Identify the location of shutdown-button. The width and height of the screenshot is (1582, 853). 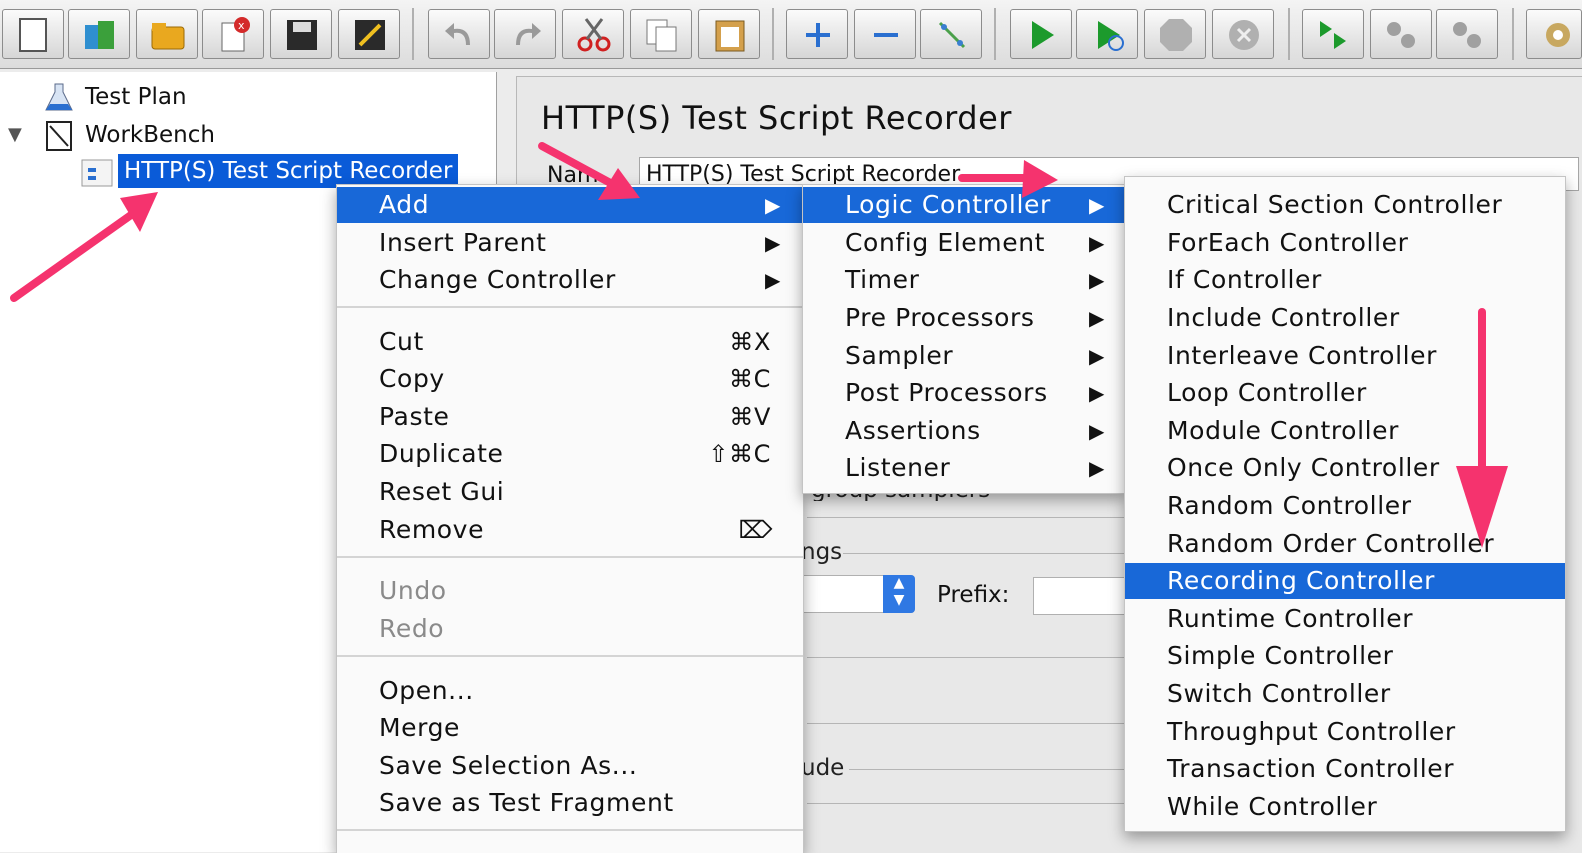
(1243, 34).